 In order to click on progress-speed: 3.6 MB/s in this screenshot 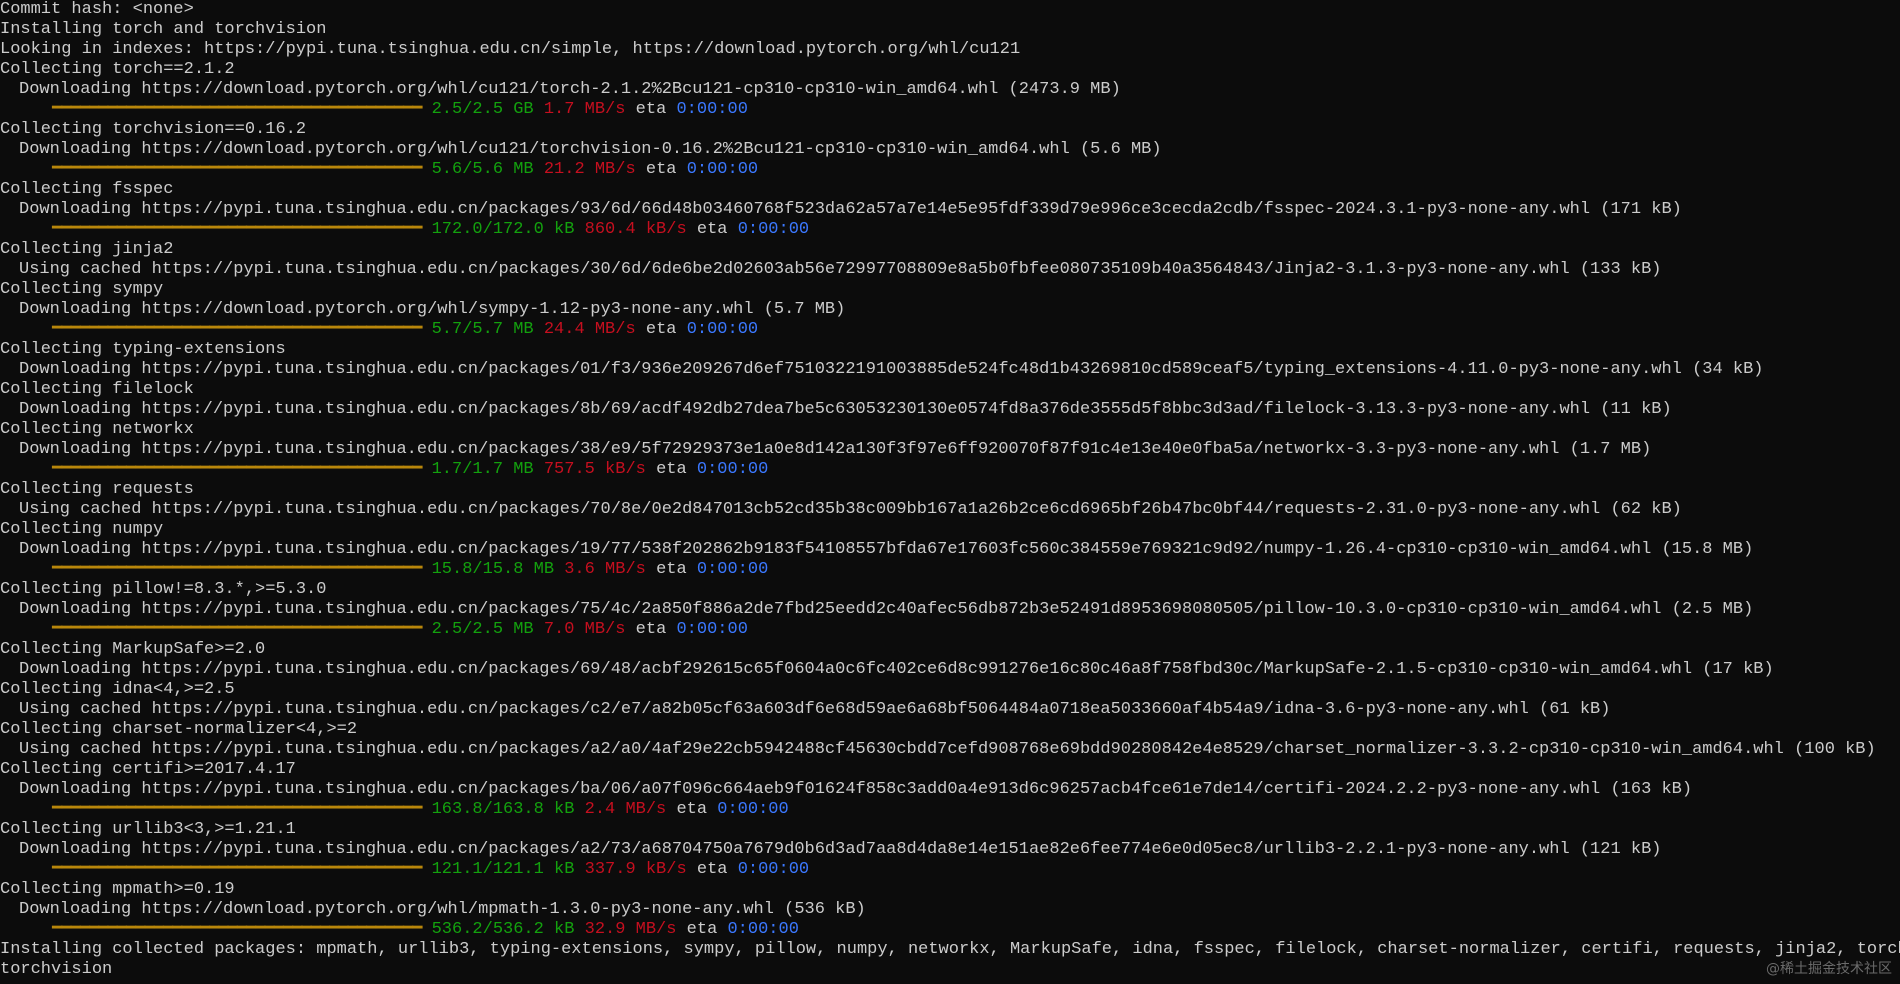, I will do `click(605, 569)`.